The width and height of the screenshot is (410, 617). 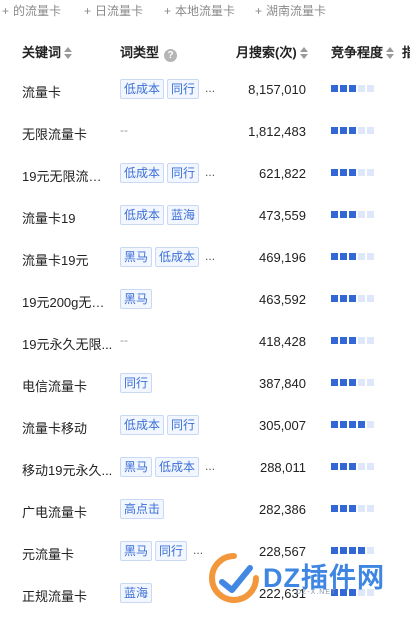 What do you see at coordinates (277, 131) in the screenshot?
I see `monthly-search-cell: 1,812,483` at bounding box center [277, 131].